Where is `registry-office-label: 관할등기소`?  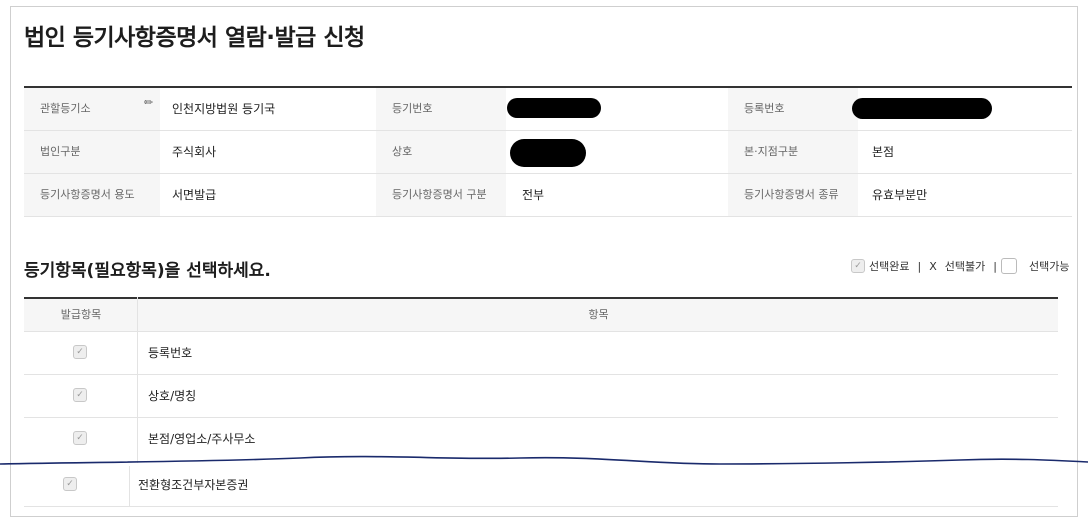 registry-office-label: 관할등기소 is located at coordinates (92, 109).